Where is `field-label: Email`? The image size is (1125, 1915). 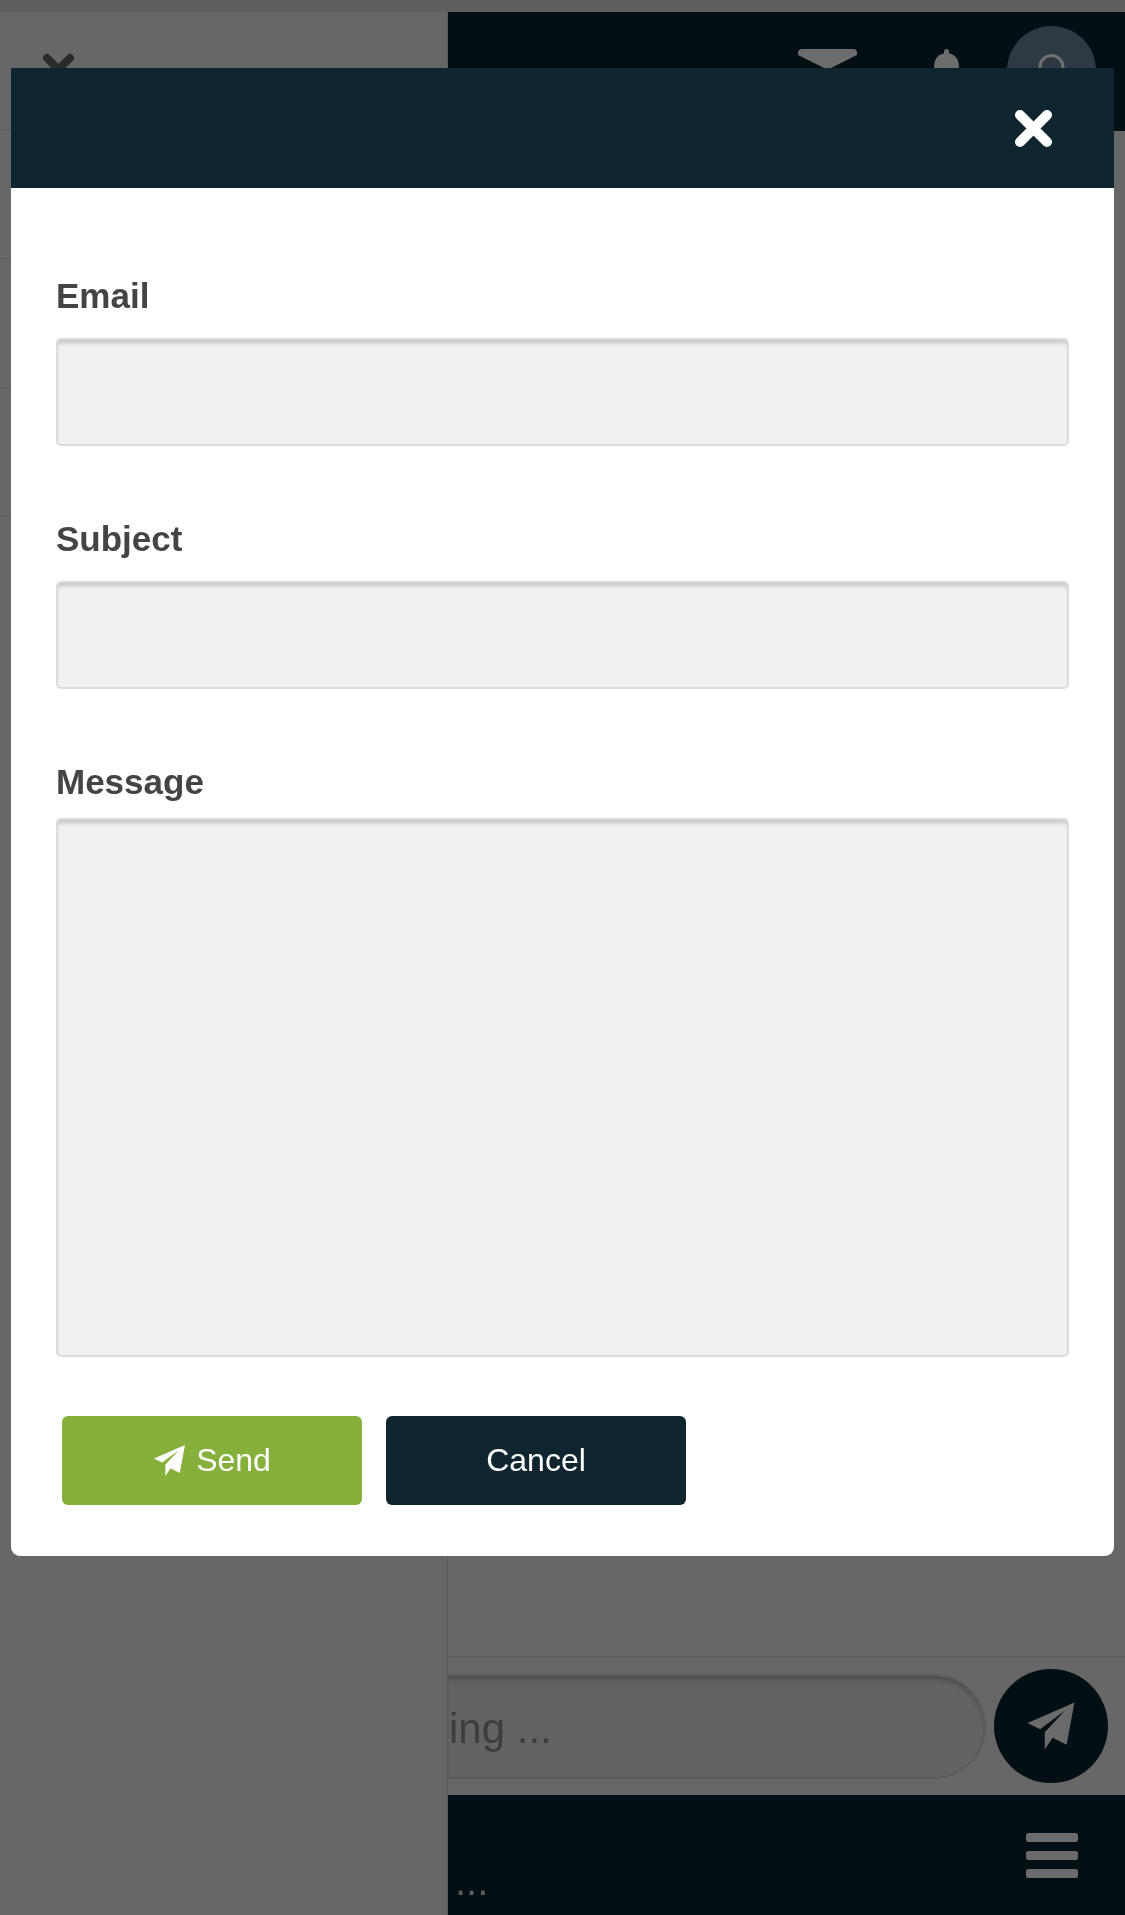 field-label: Email is located at coordinates (103, 296).